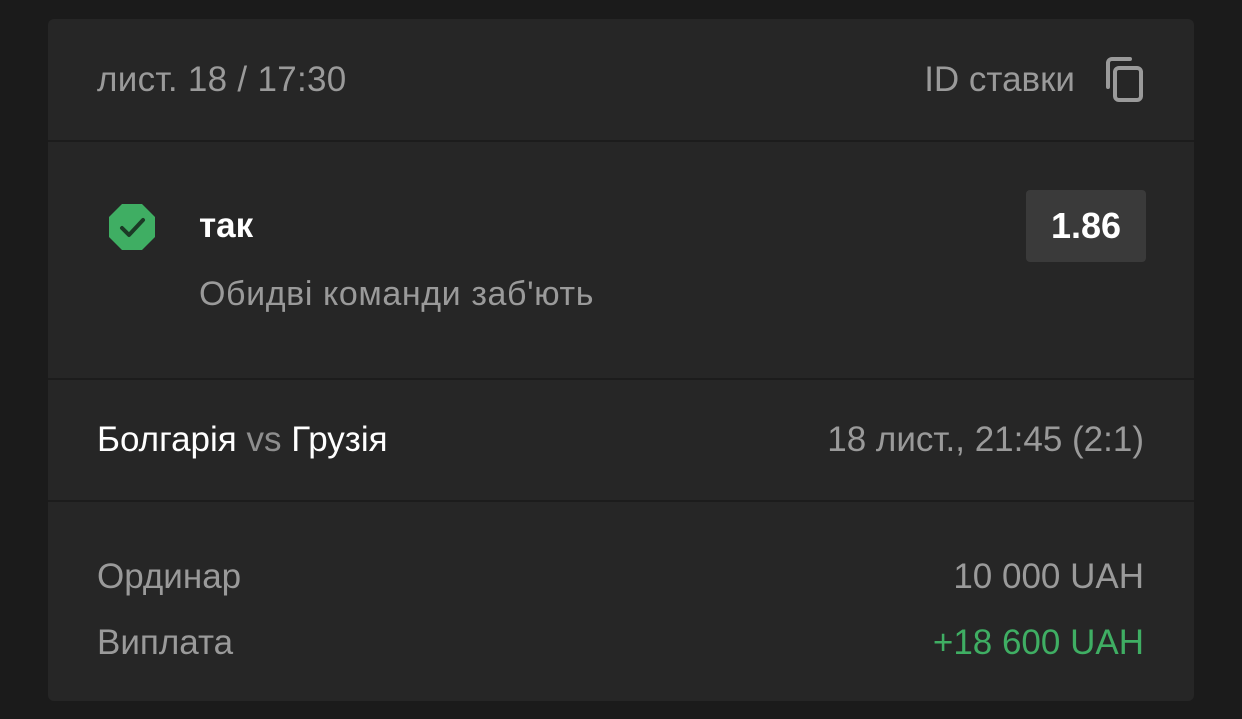 This screenshot has width=1242, height=719. I want to click on event-time-score: 18 лист., 21:45 (2:1), so click(985, 439).